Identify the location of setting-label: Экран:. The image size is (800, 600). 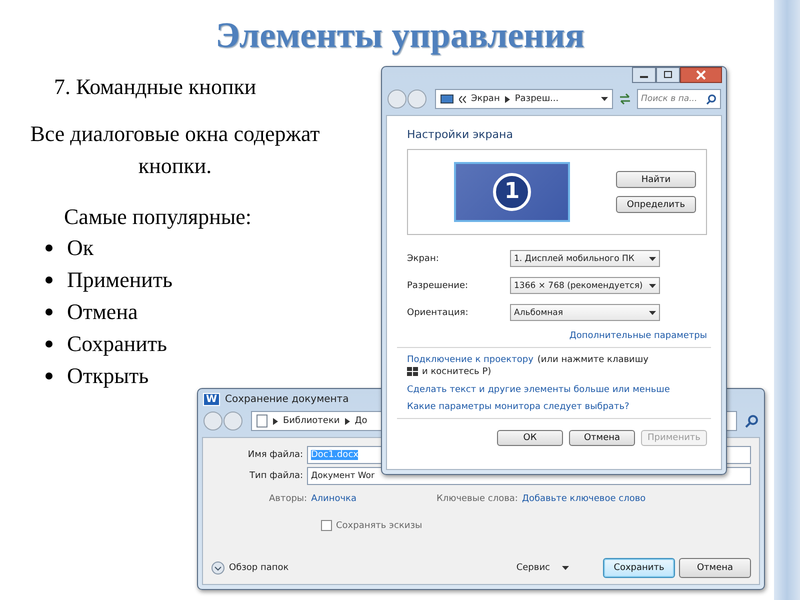
(423, 259).